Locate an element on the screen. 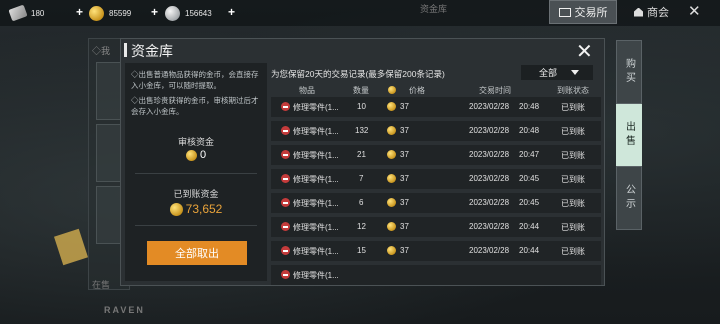 Image resolution: width=720 pixels, height=324 pixels. ticket-icon is located at coordinates (18, 13).